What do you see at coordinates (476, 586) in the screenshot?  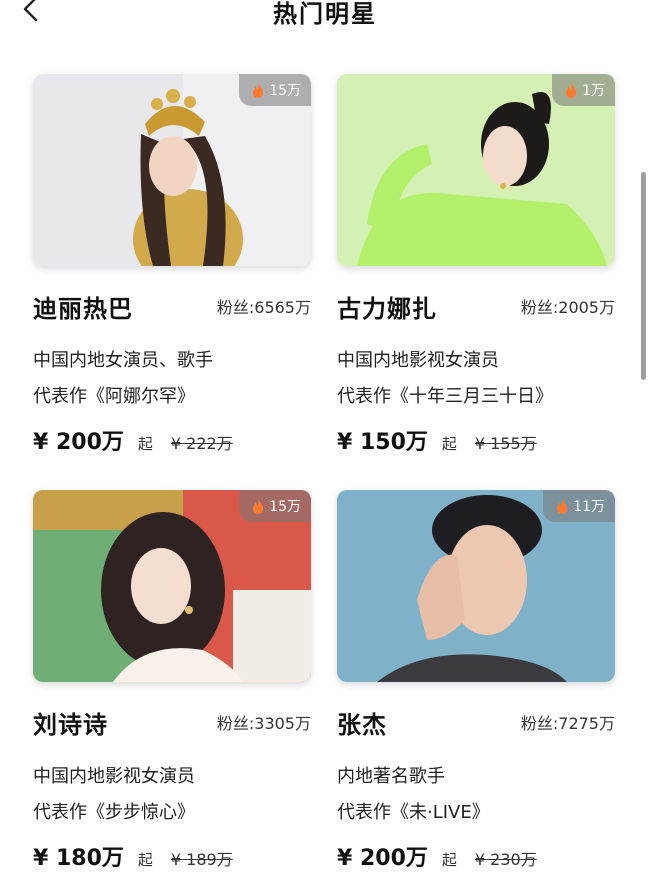 I see `star-photo: 11万` at bounding box center [476, 586].